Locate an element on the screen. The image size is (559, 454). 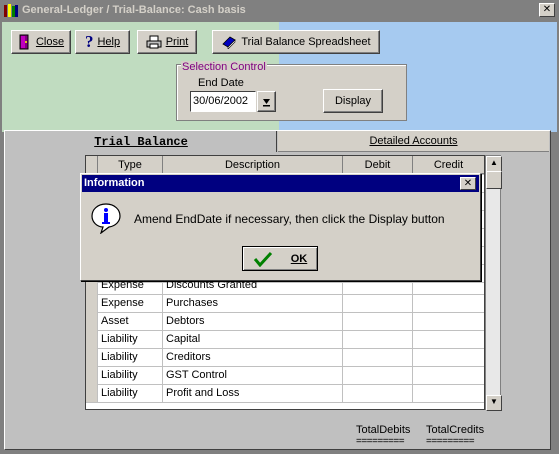
column-header-type: Type is located at coordinates (130, 165).